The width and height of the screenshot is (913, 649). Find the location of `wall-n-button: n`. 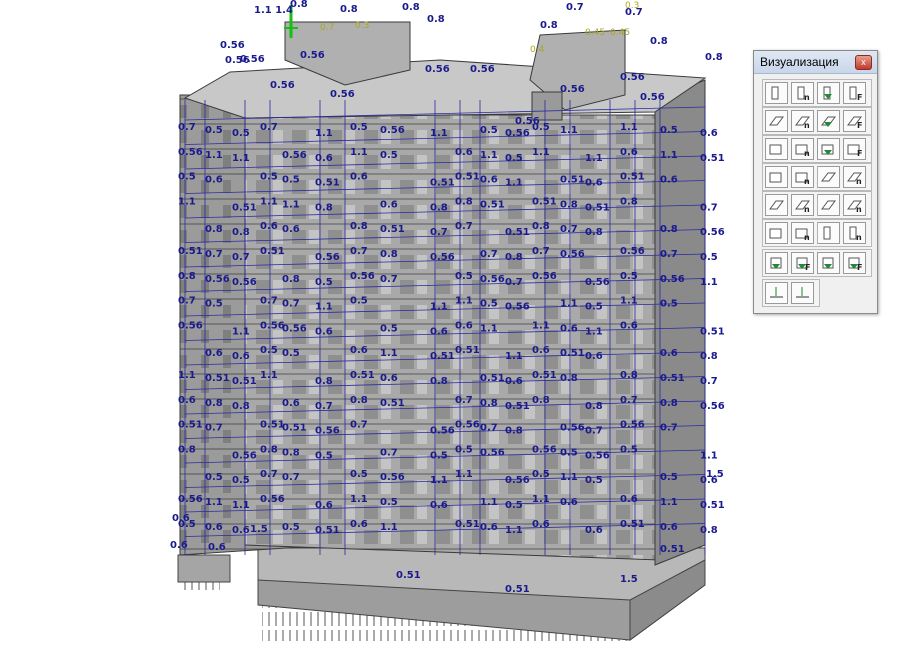

wall-n-button: n is located at coordinates (802, 93).